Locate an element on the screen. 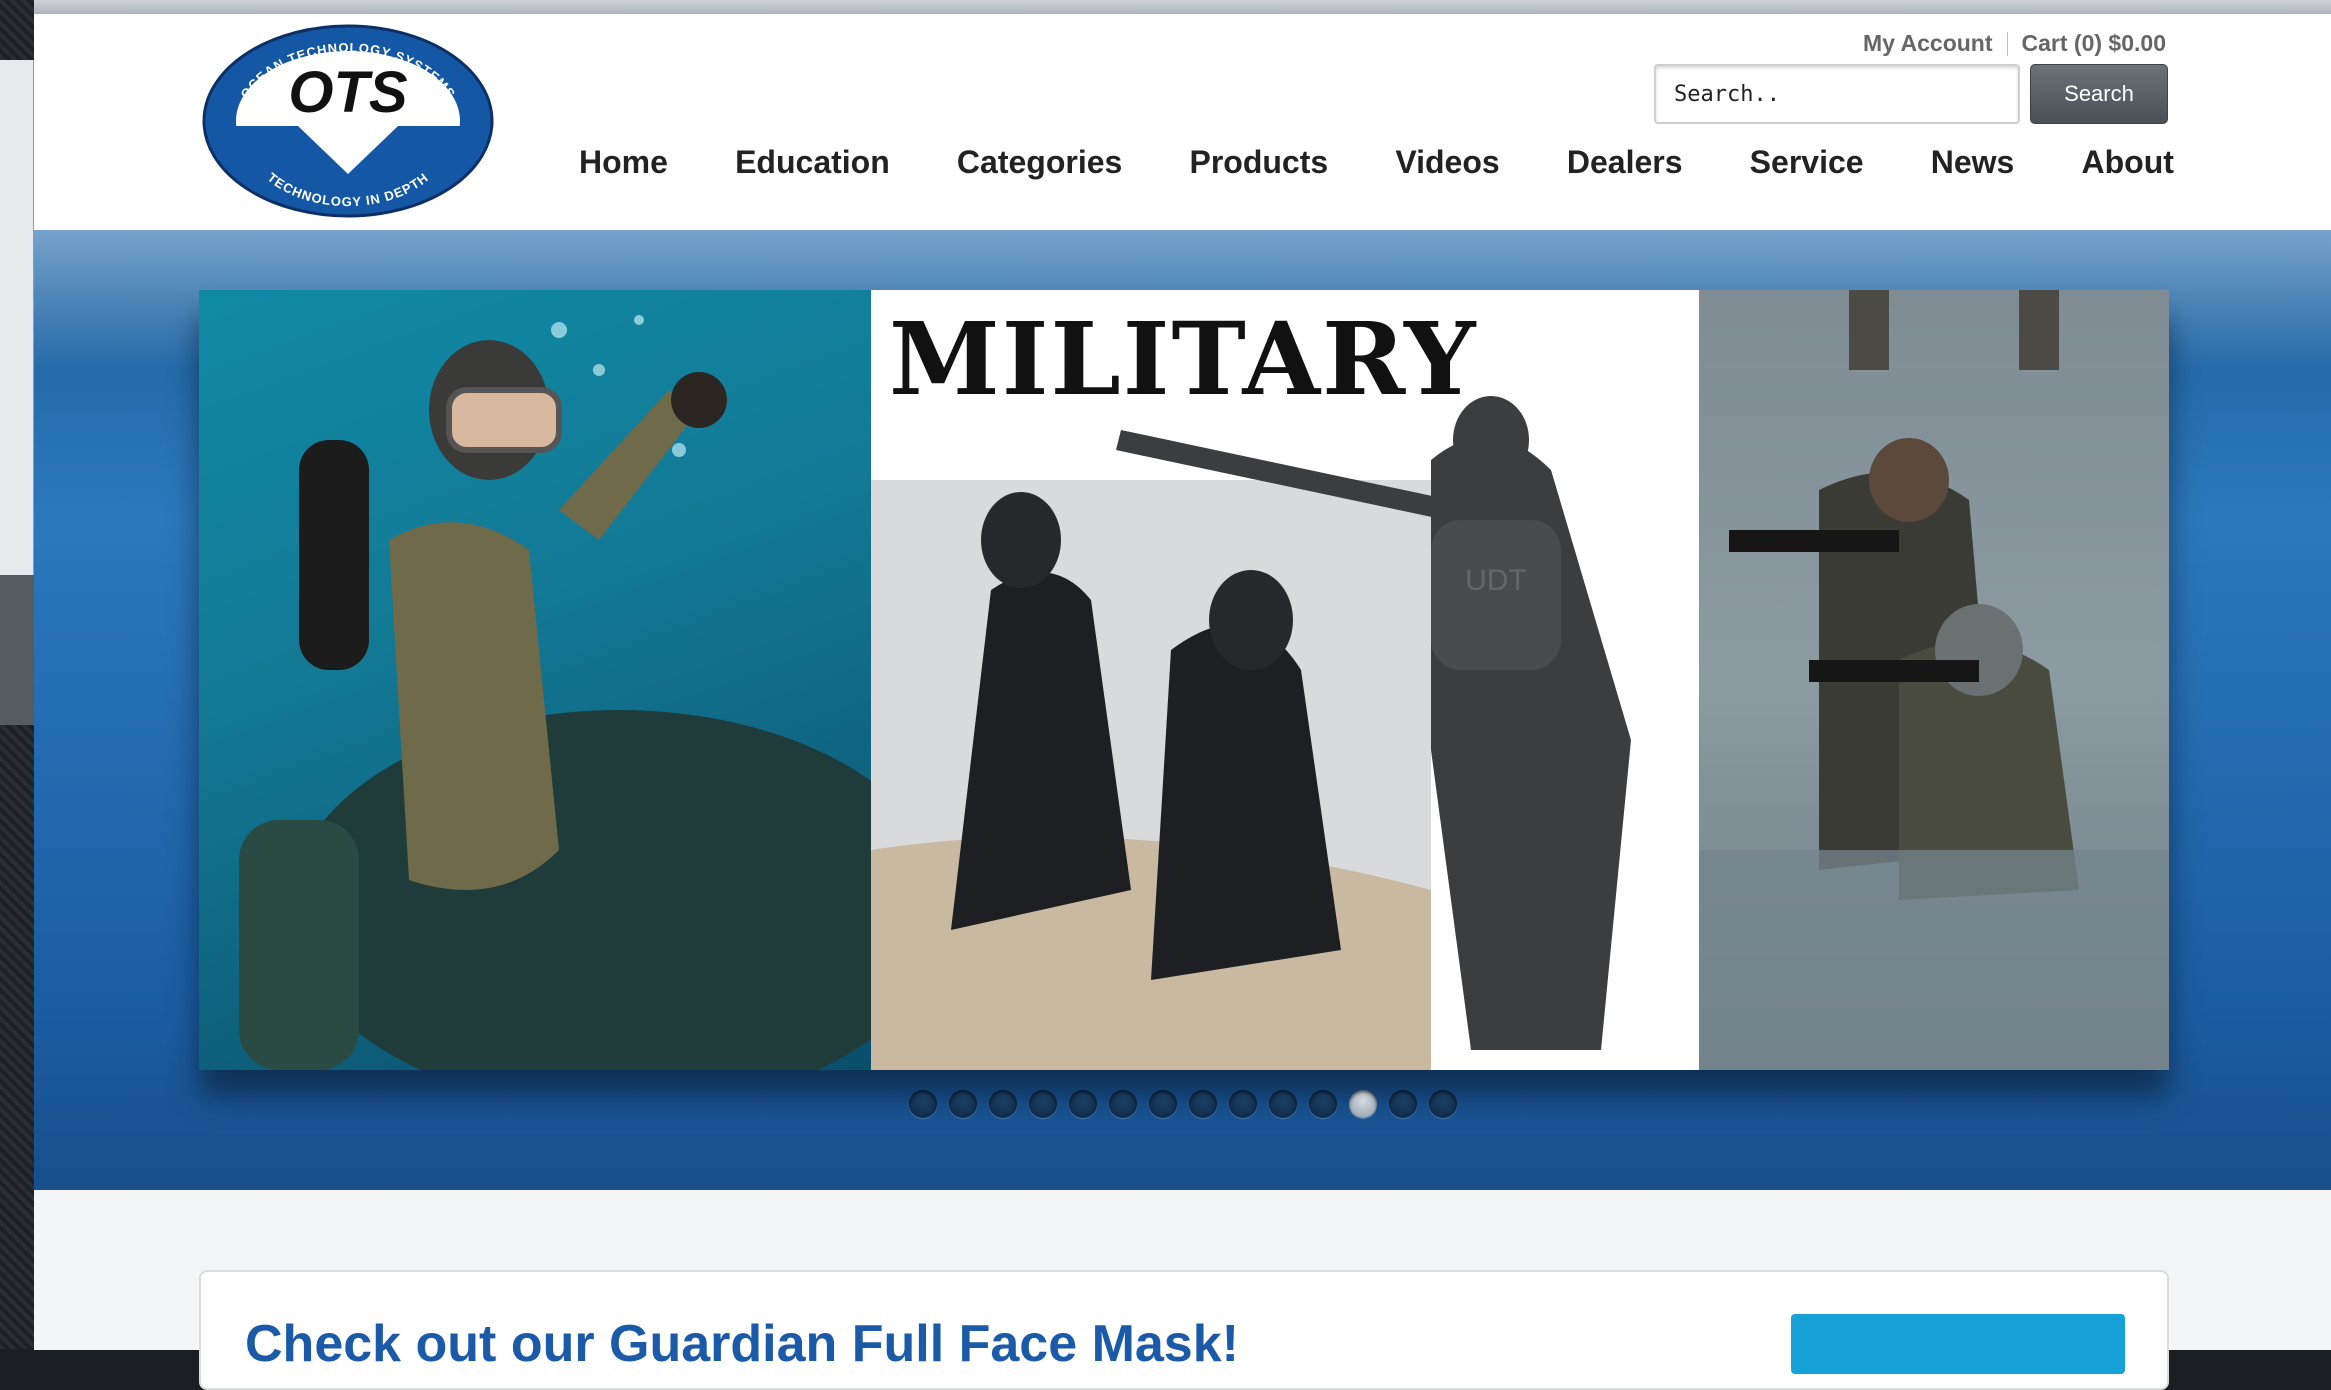 The image size is (2331, 1390). account-links: My Account Cart (0) $0.00 is located at coordinates (2014, 43).